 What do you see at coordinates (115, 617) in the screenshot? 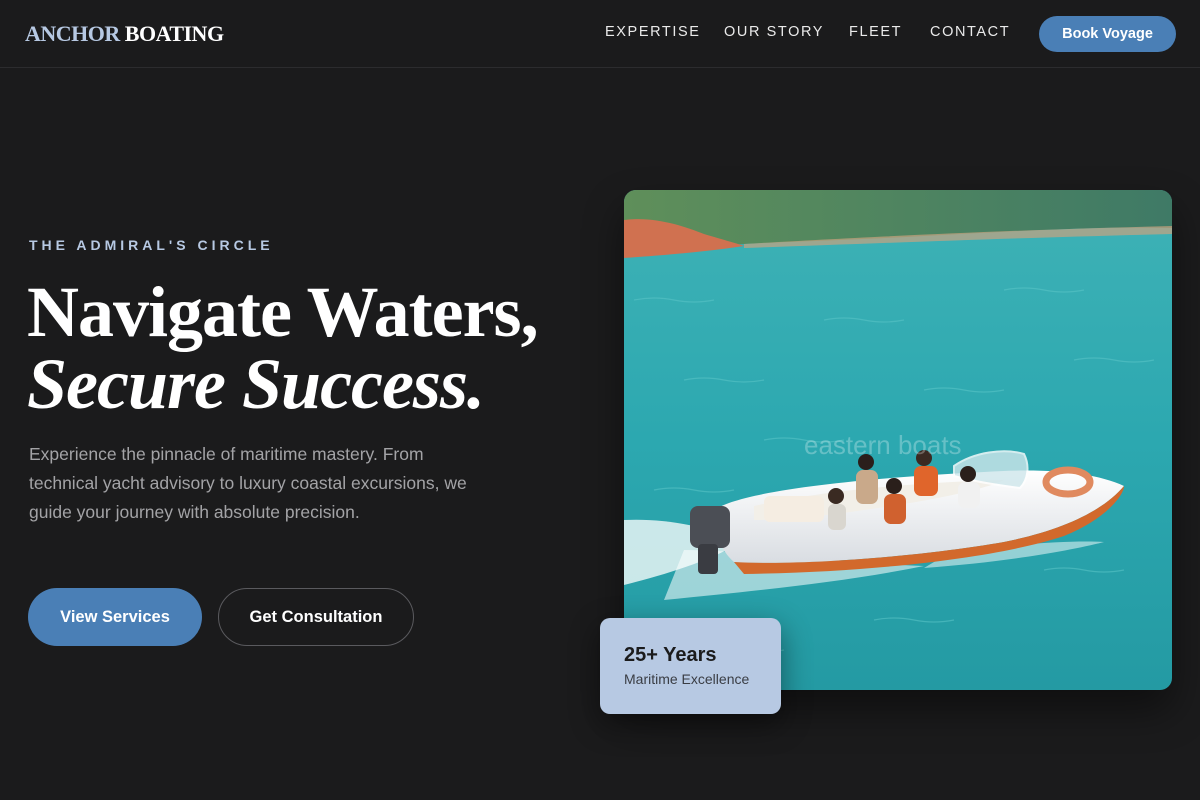
I see `view-services-button: View Services` at bounding box center [115, 617].